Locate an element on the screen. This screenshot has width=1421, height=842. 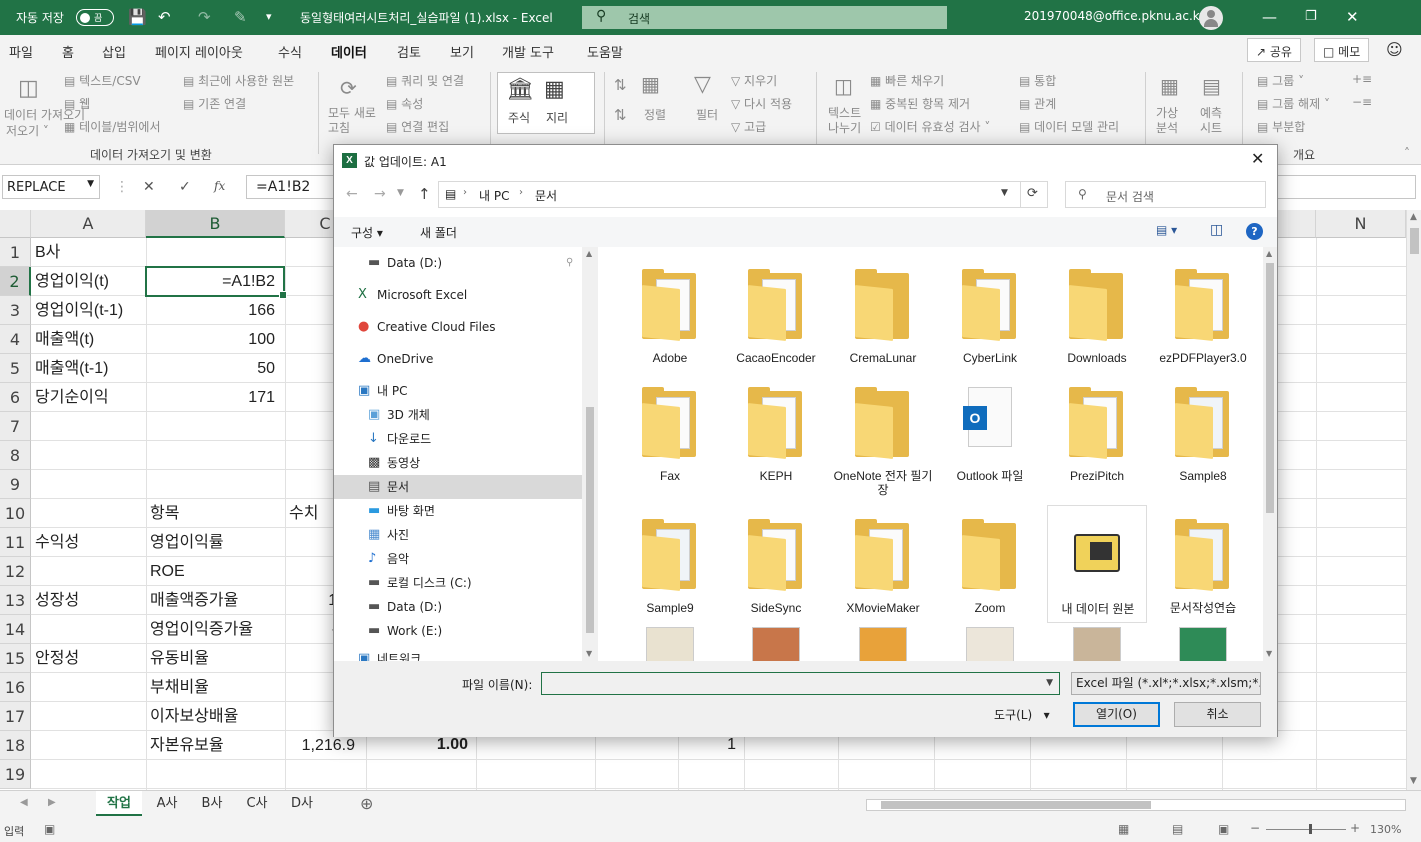
address-bar: ▤ › 내 PC › 문서 ▼ is located at coordinates (729, 194).